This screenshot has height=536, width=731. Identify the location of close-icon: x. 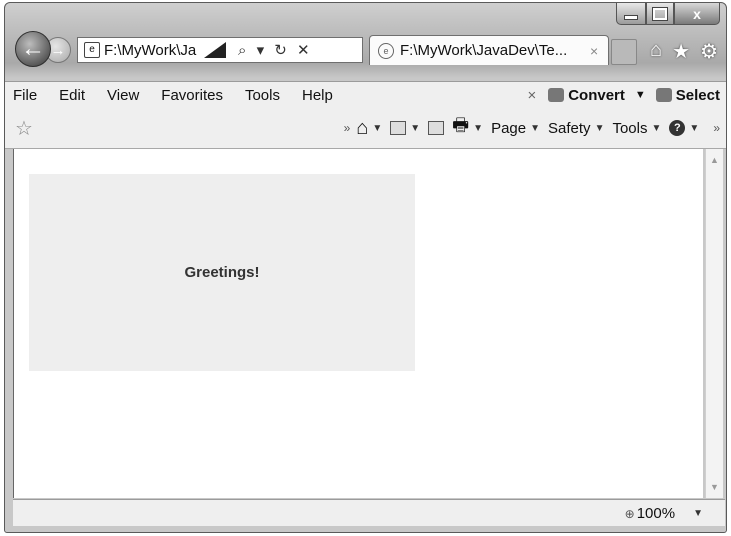
(697, 13).